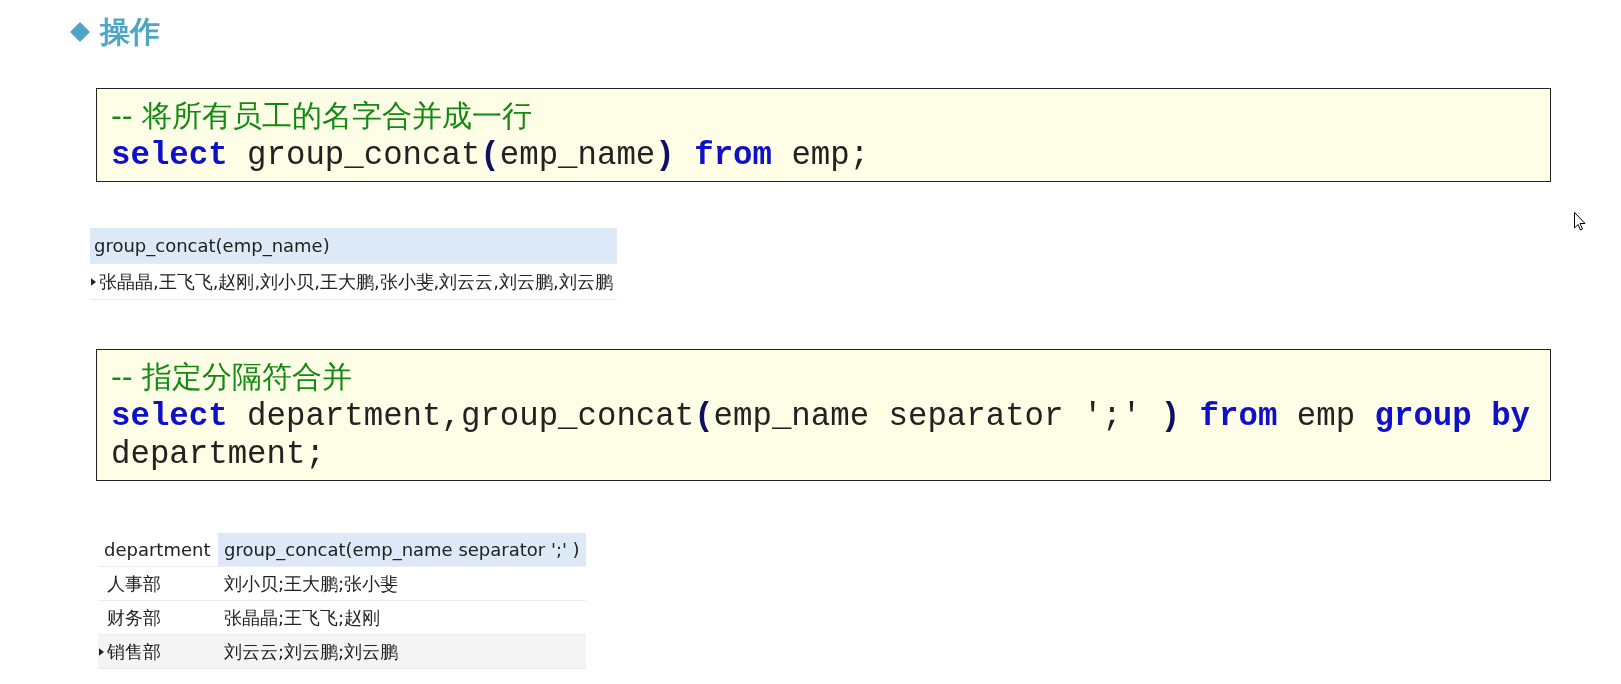 Image resolution: width=1621 pixels, height=684 pixels. I want to click on code-block: -- 将所有员工的名字合并成一行 select group_concat(emp_name) from emp;, so click(823, 135).